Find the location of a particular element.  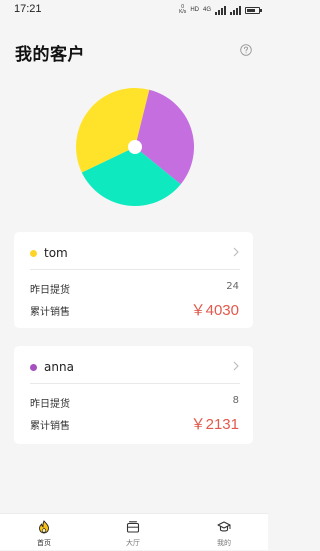

tab-mine: 我的 is located at coordinates (224, 532).